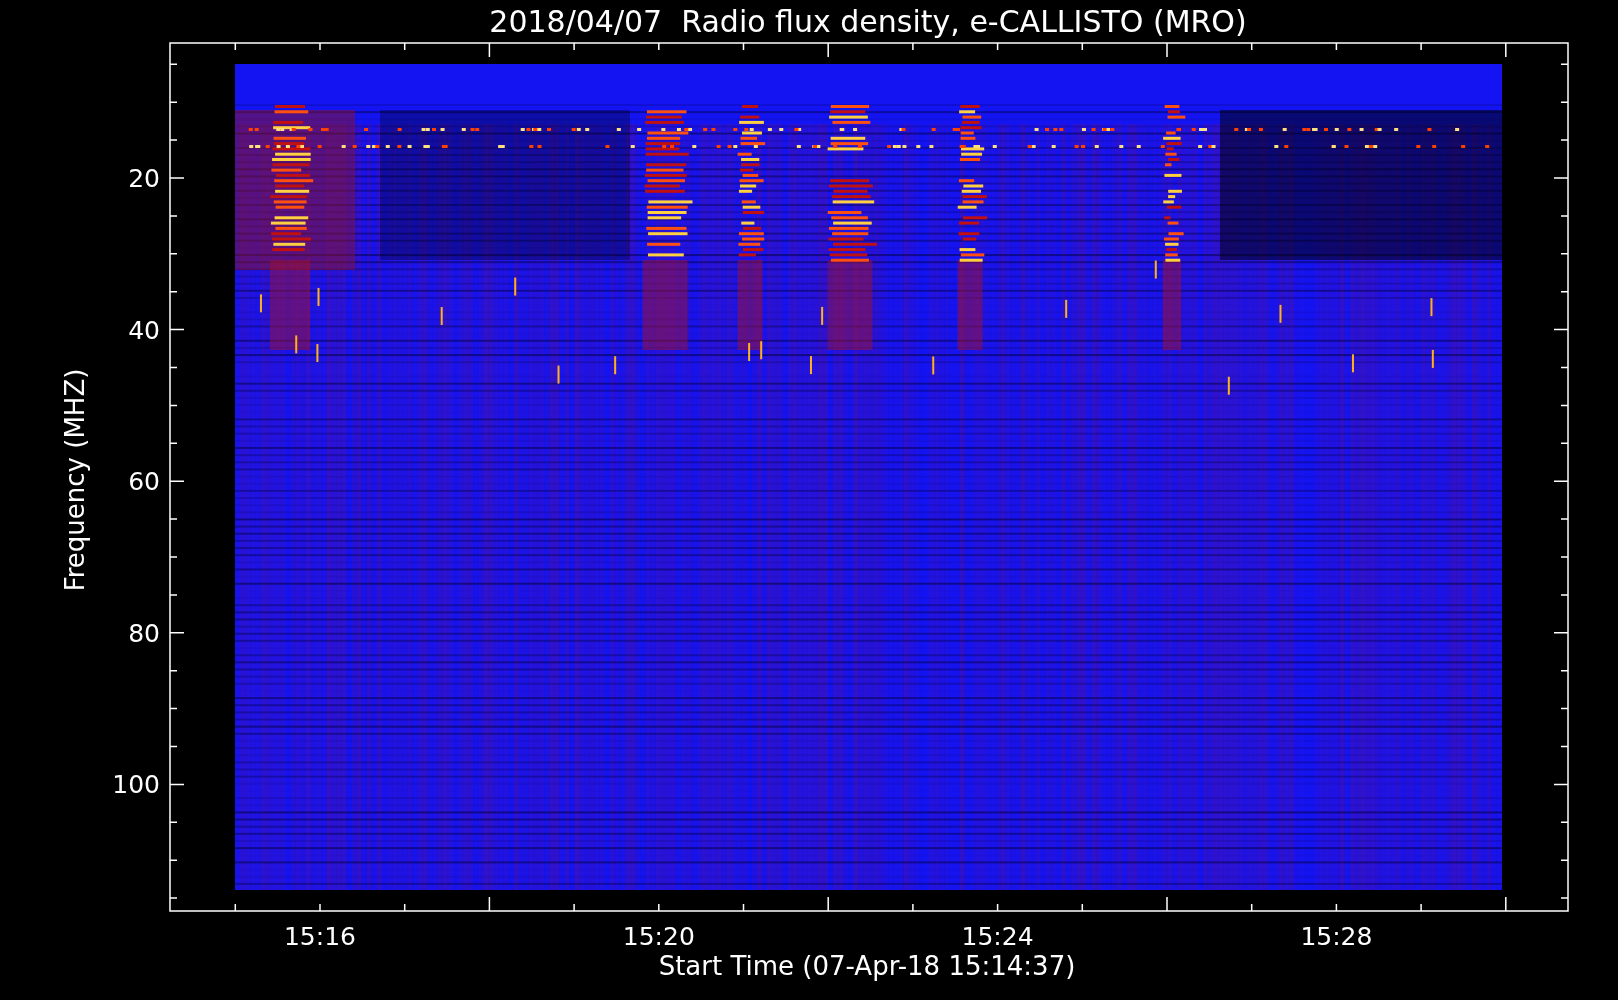  I want to click on y-axis-label: Frequency (MHZ), so click(75, 480).